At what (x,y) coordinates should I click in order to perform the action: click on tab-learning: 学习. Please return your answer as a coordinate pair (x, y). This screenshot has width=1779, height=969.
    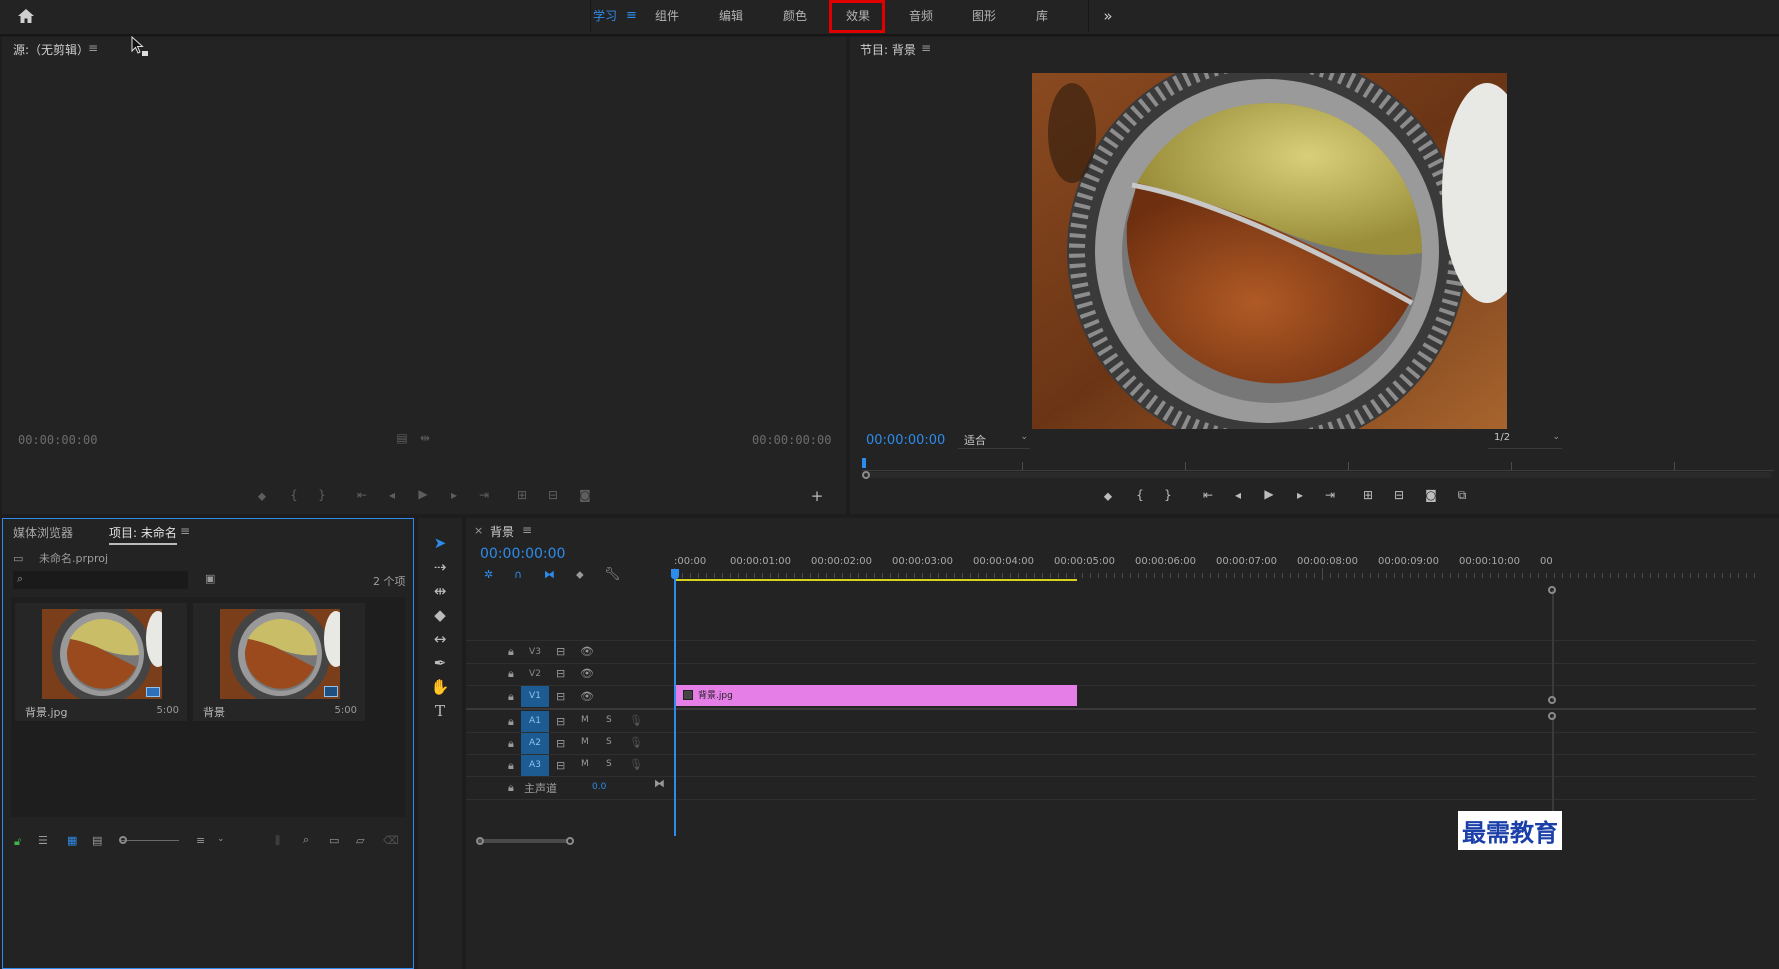
    Looking at the image, I should click on (605, 16).